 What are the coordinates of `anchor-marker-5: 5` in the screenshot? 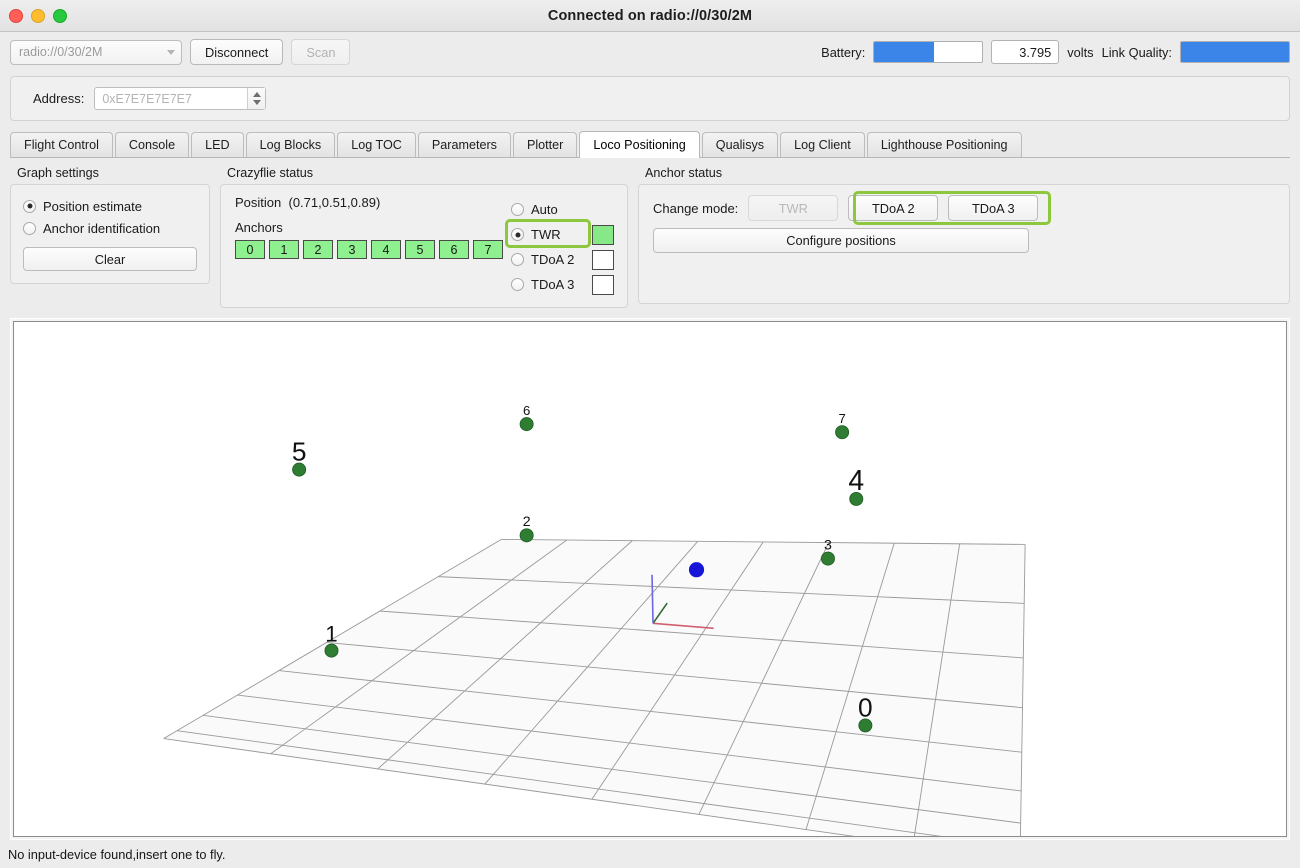 It's located at (299, 457).